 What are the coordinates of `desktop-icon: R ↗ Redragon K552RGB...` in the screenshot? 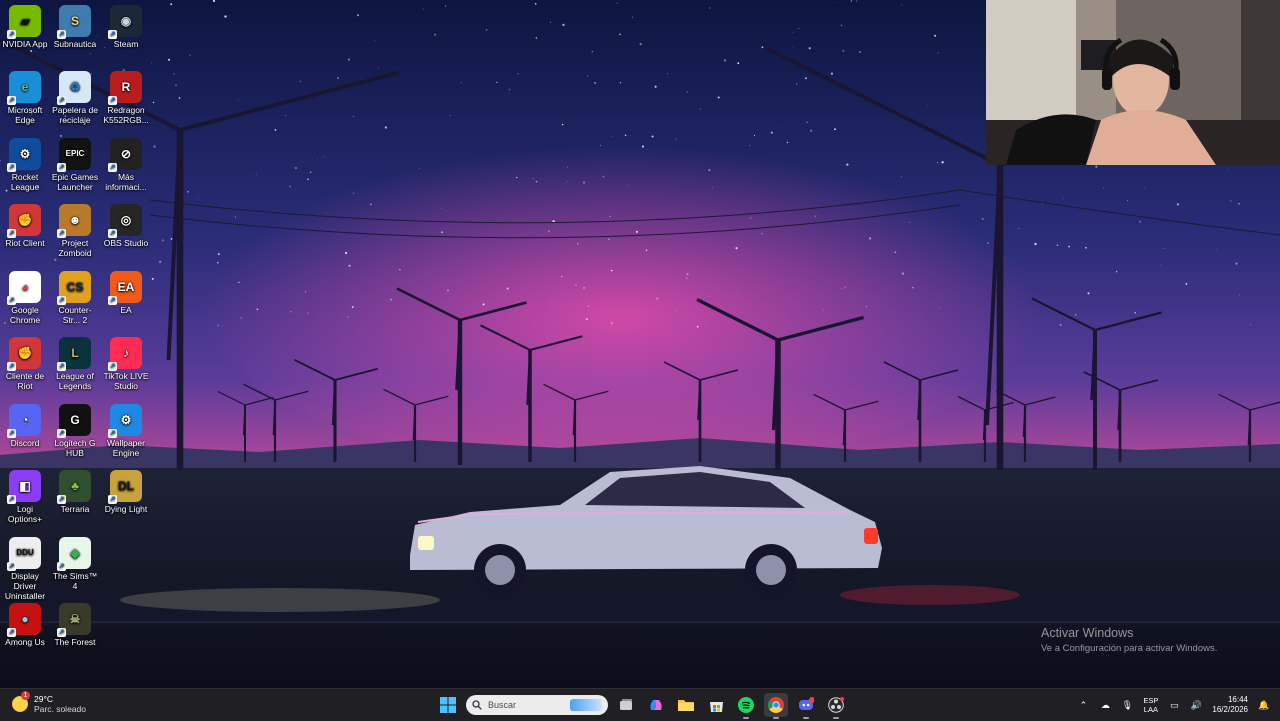 It's located at (126, 98).